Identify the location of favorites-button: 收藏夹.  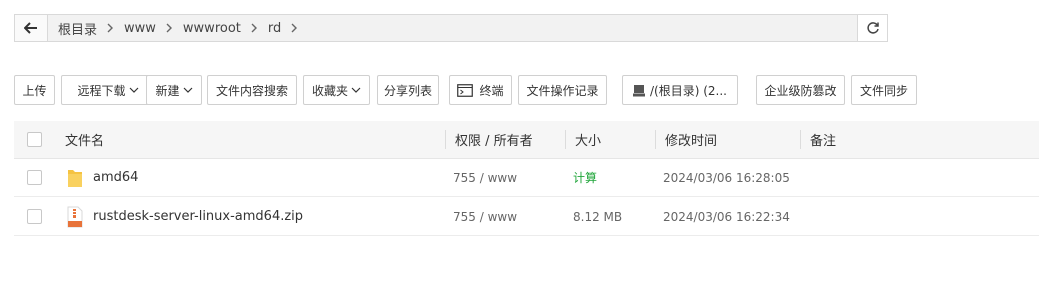
(336, 90).